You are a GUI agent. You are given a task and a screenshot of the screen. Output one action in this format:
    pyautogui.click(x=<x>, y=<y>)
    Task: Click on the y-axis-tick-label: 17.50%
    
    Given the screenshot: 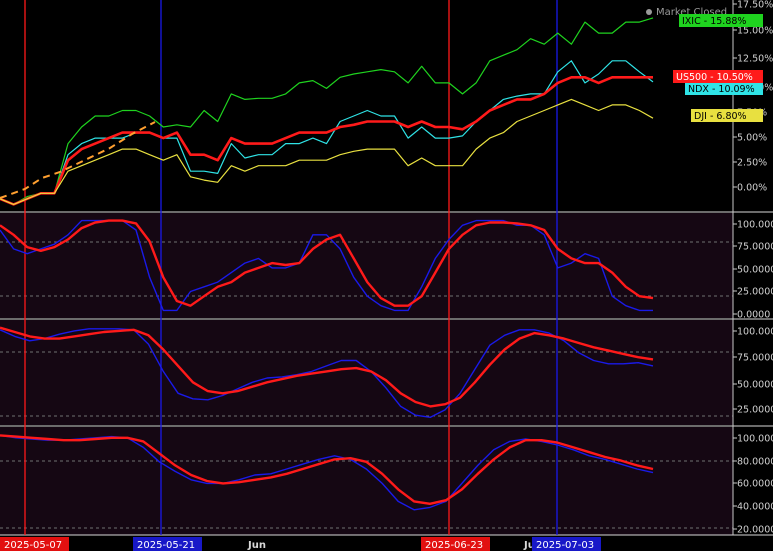 What is the action you would take?
    pyautogui.click(x=755, y=5)
    